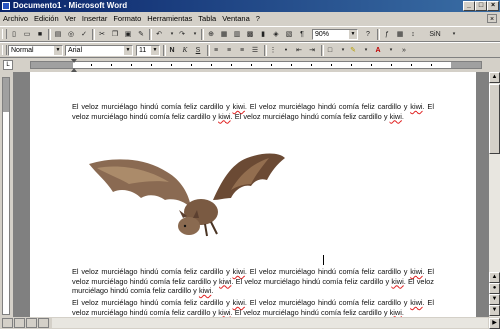  Describe the element at coordinates (366, 50) in the screenshot. I see `highlight-dropdown-icon: ▾` at that location.